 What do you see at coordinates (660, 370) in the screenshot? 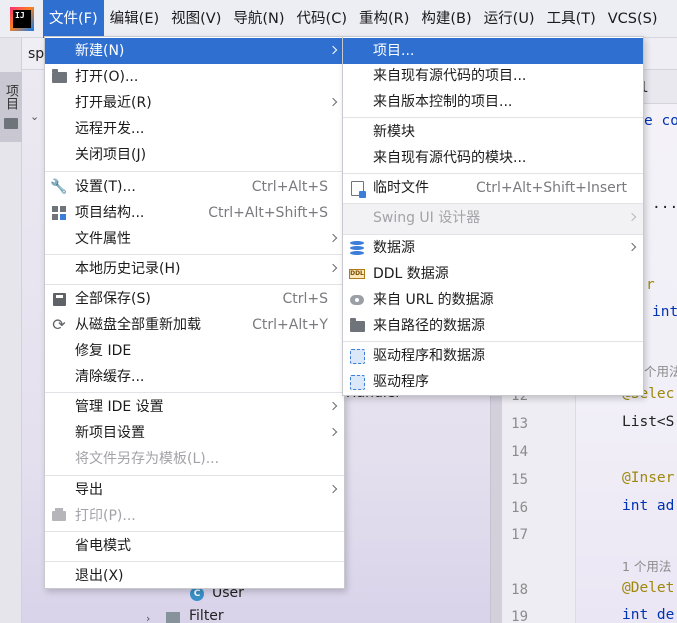
I see `usage-hint: 个用法` at bounding box center [660, 370].